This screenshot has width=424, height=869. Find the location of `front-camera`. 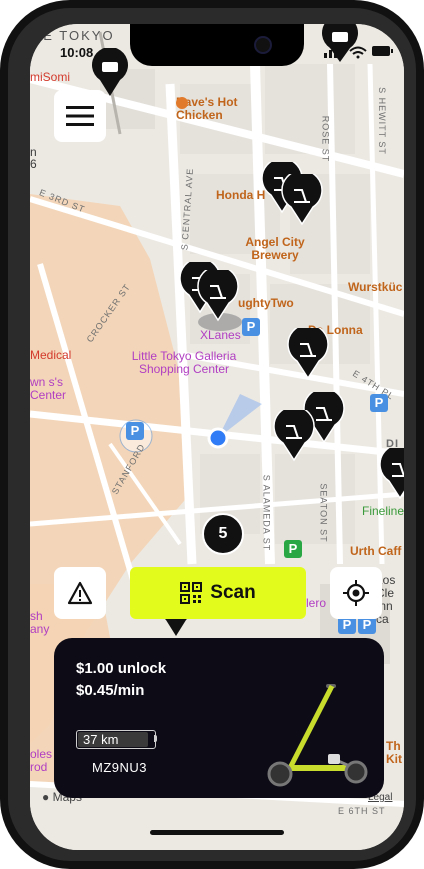

front-camera is located at coordinates (263, 45).